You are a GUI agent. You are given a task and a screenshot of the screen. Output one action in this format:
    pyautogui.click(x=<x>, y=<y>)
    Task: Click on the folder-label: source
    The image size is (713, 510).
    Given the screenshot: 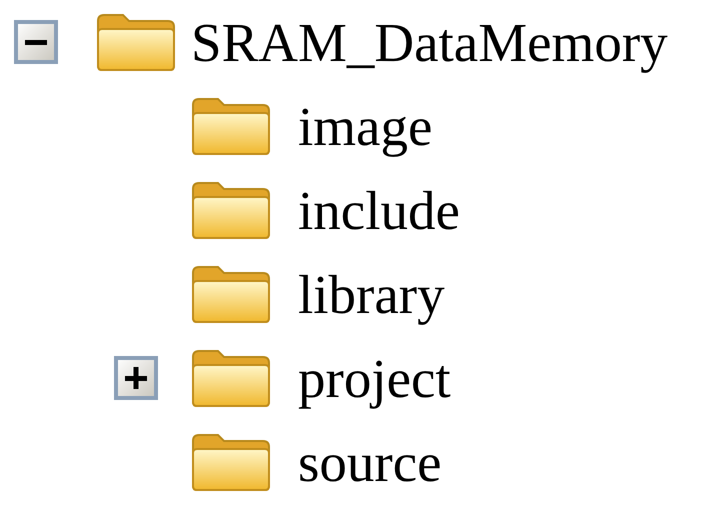 What is the action you would take?
    pyautogui.click(x=370, y=462)
    